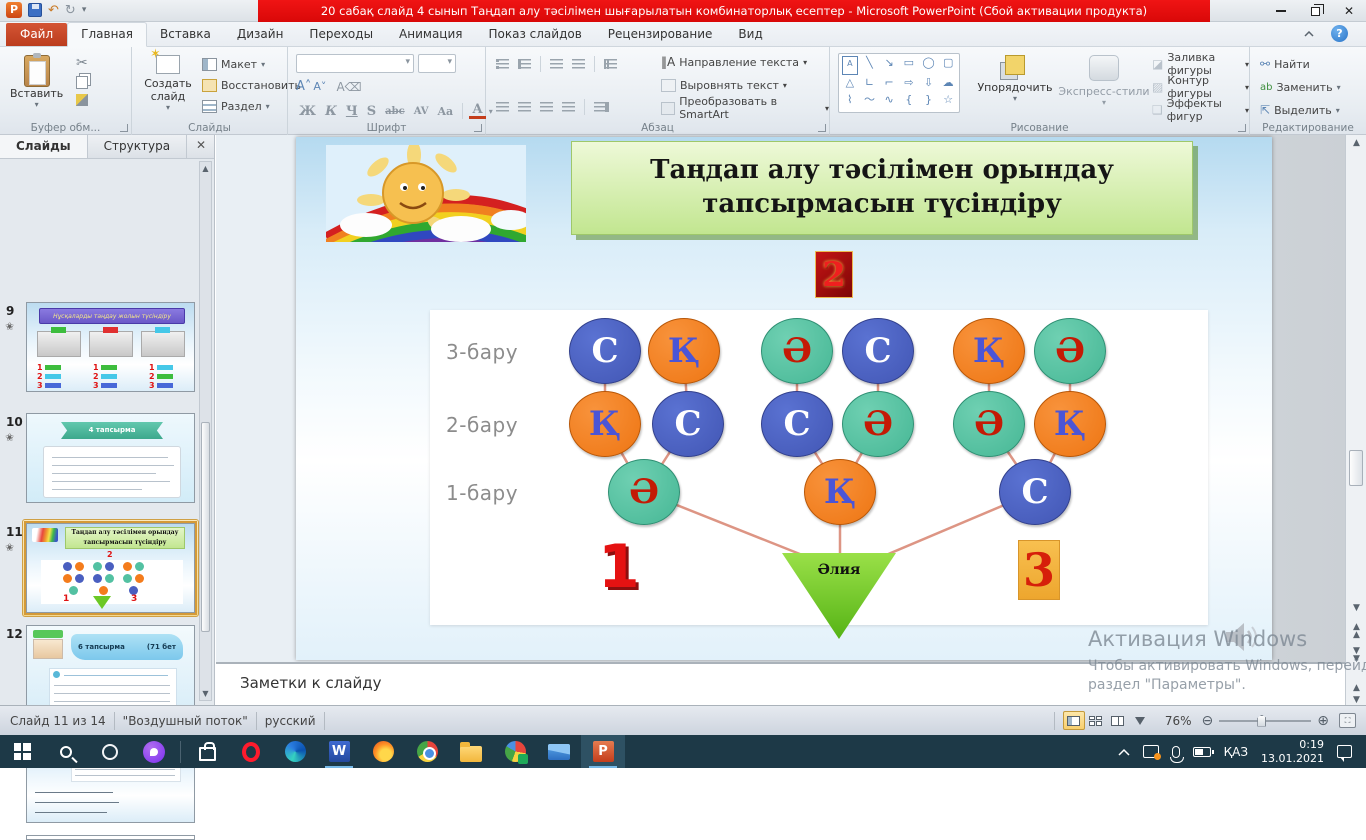  I want to click on panel-scroll-thumb, so click(205, 527).